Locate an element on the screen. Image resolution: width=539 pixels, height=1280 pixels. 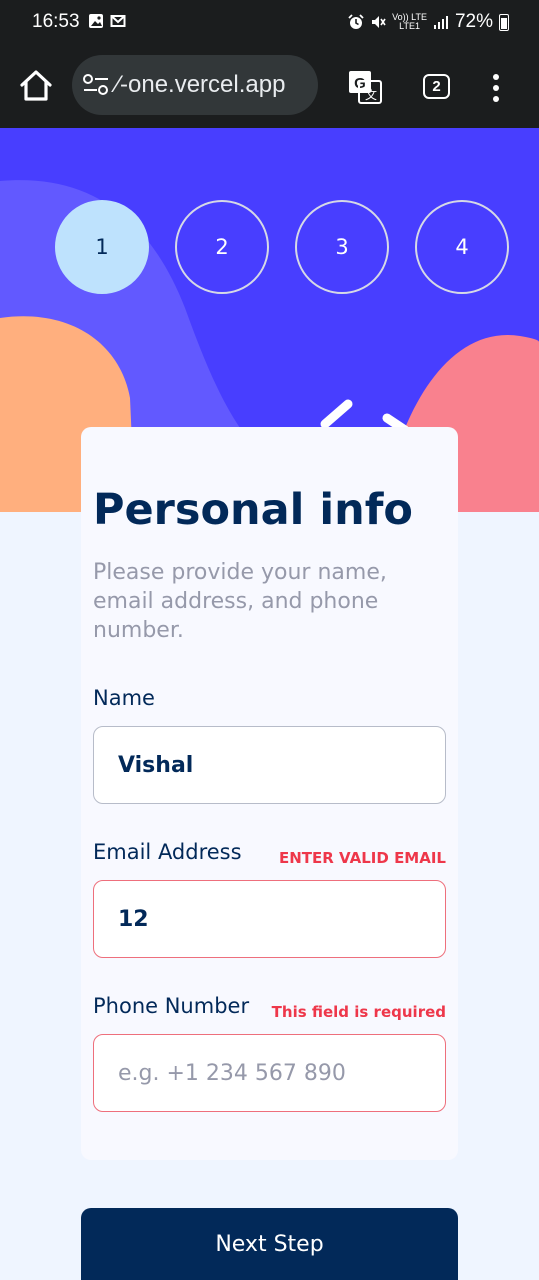
battery-icon is located at coordinates (504, 22).